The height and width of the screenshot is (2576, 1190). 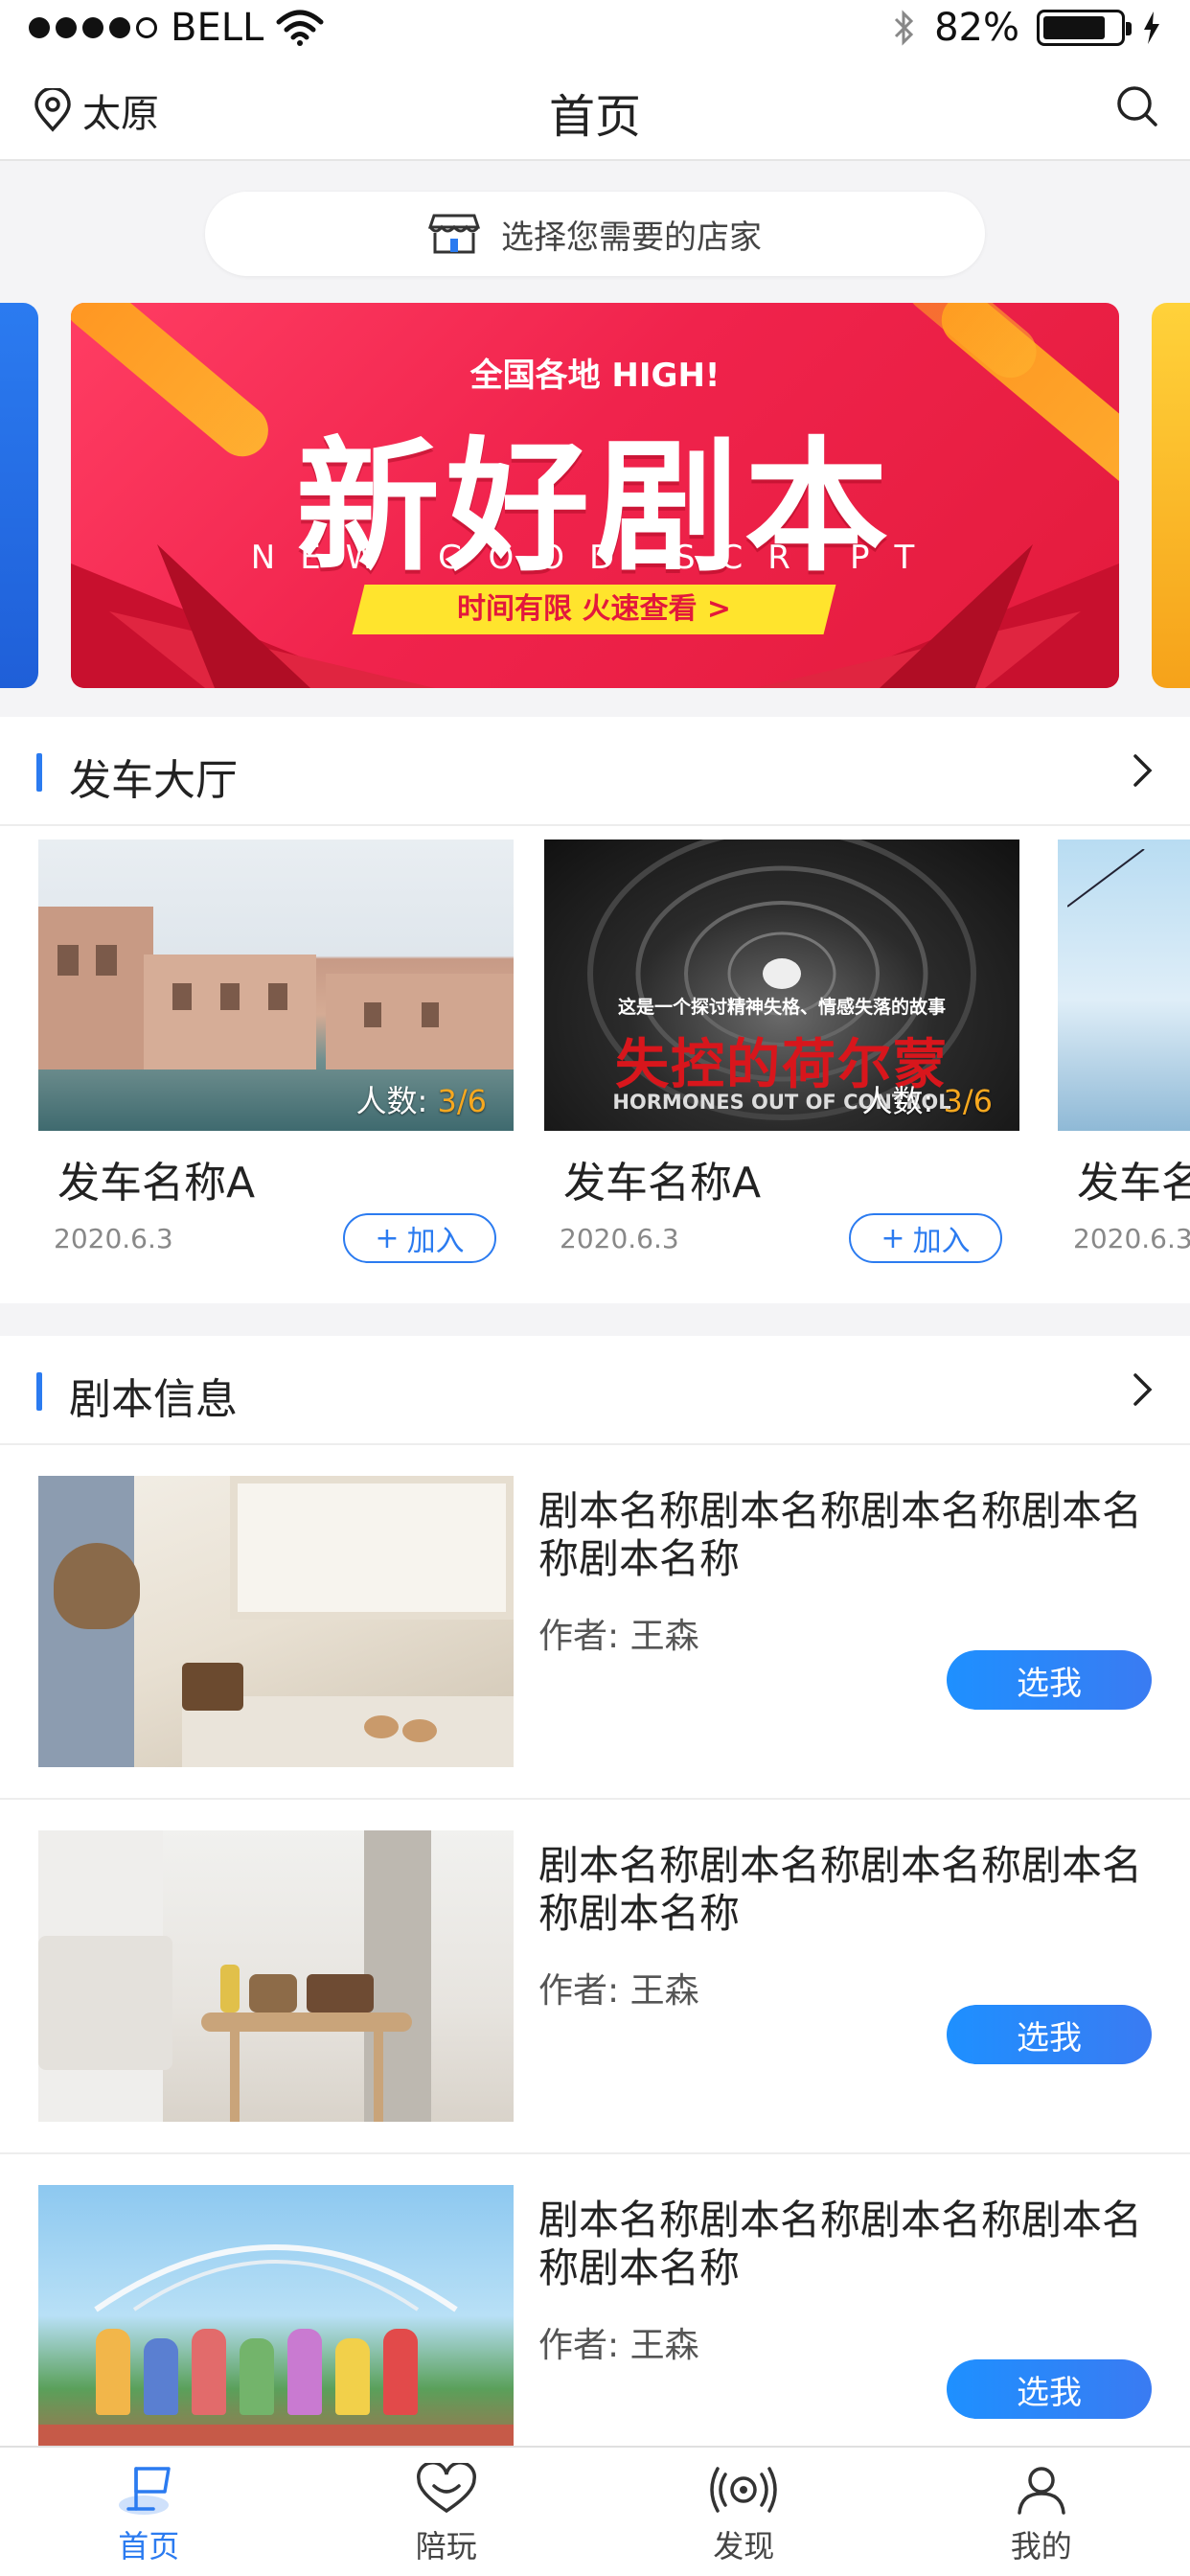 What do you see at coordinates (594, 117) in the screenshot?
I see `page-title: 首页` at bounding box center [594, 117].